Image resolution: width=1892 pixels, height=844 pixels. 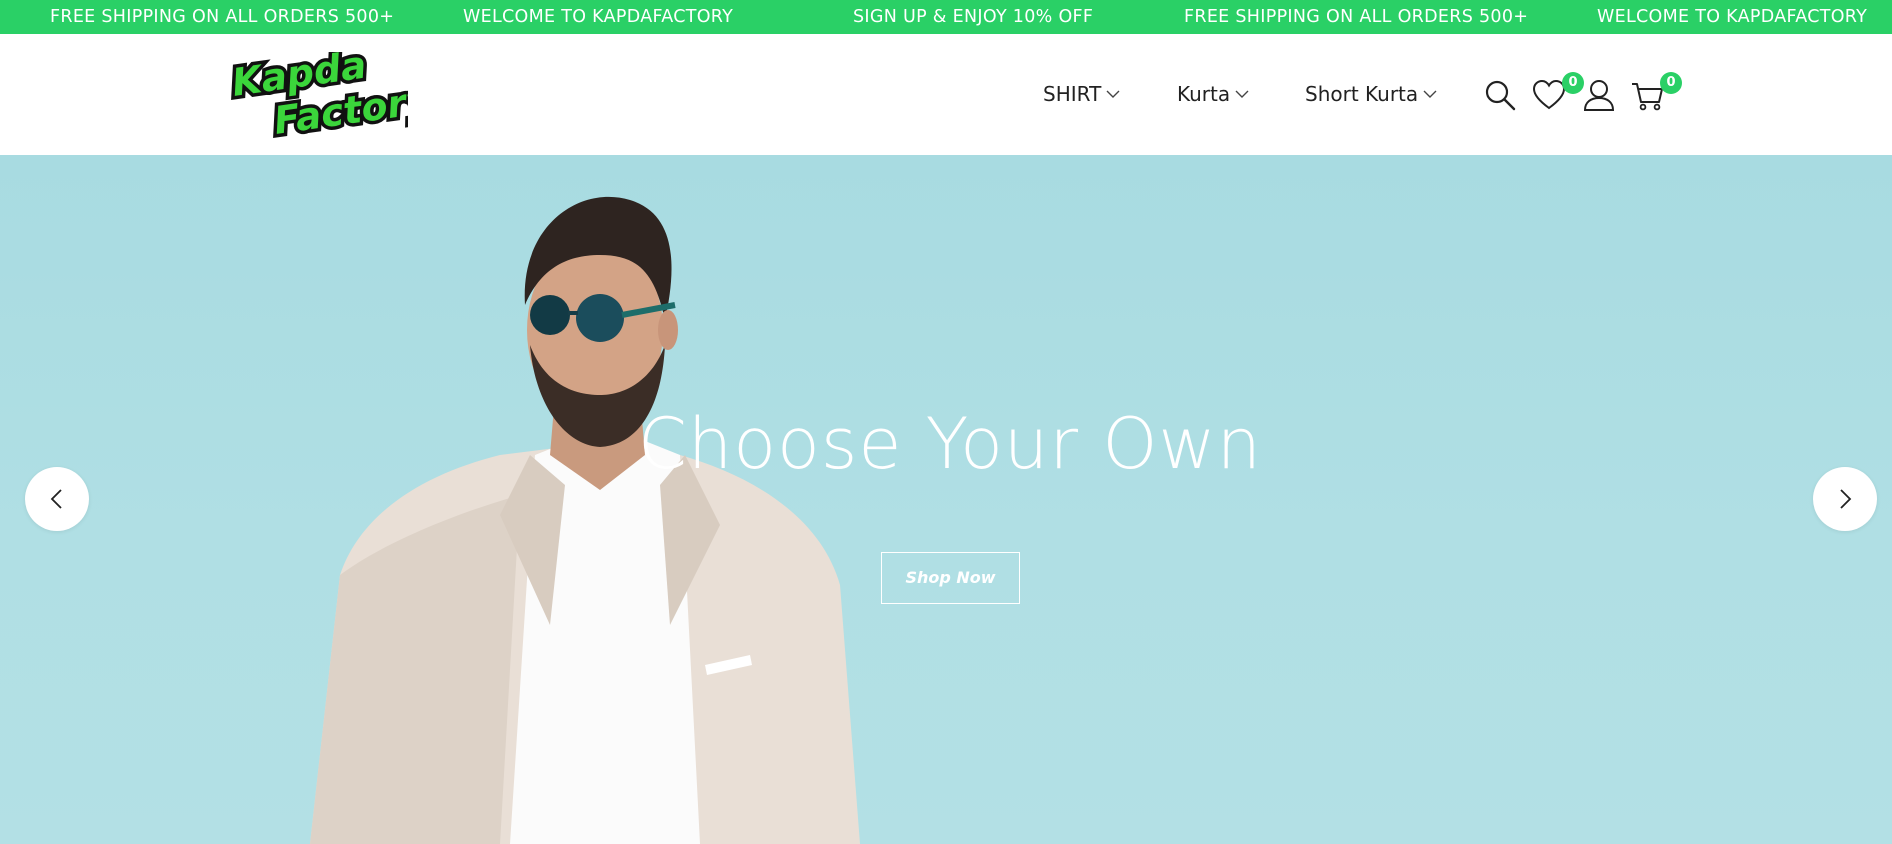 I want to click on heart-icon: 0, so click(x=1558, y=92).